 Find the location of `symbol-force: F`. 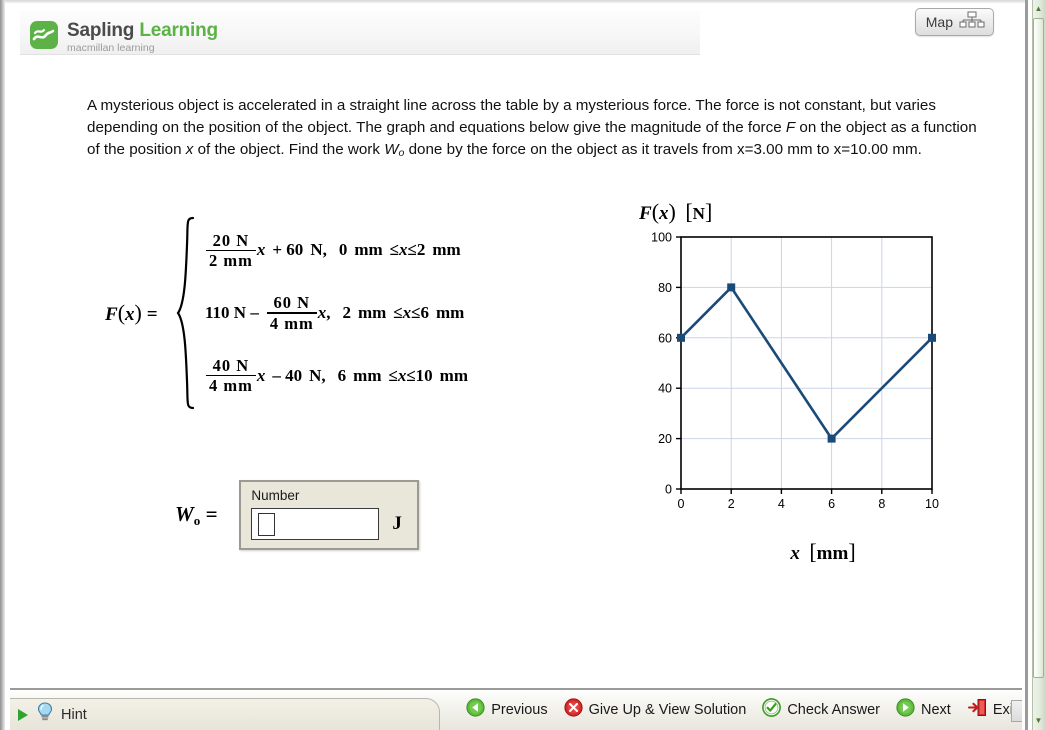

symbol-force: F is located at coordinates (790, 127).